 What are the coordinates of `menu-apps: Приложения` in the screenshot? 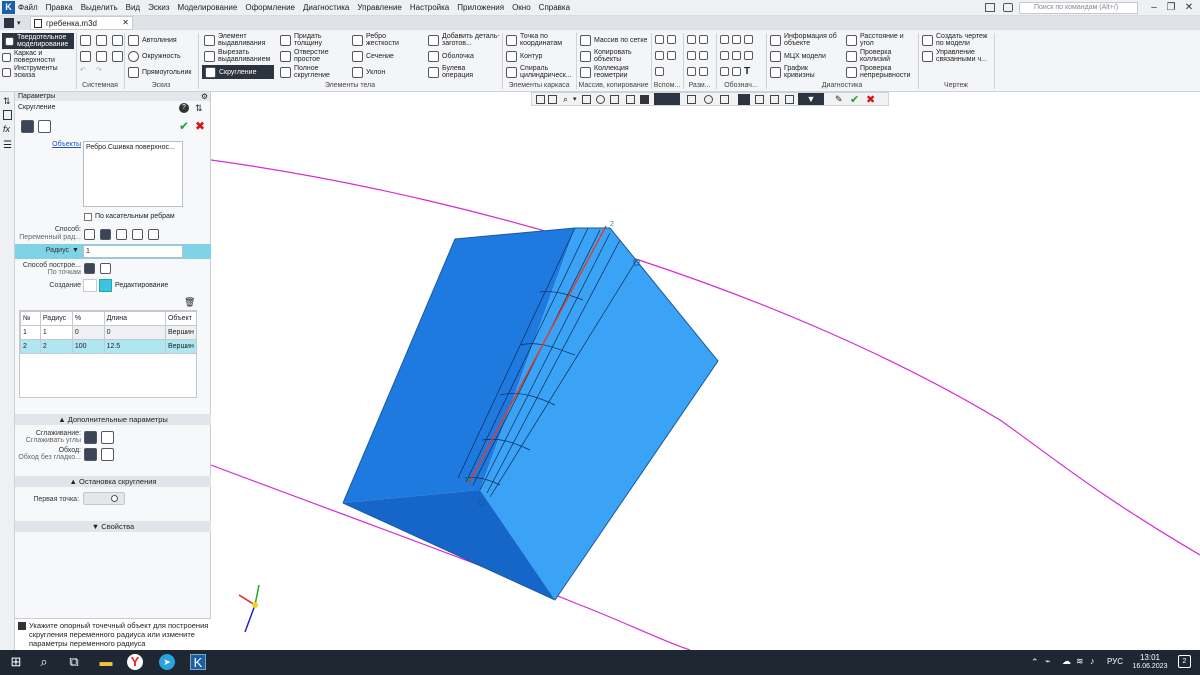 It's located at (480, 7).